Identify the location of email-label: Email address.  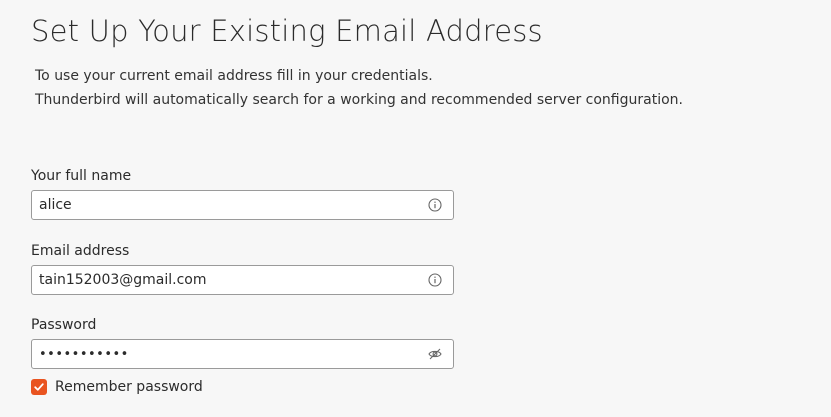
(80, 251).